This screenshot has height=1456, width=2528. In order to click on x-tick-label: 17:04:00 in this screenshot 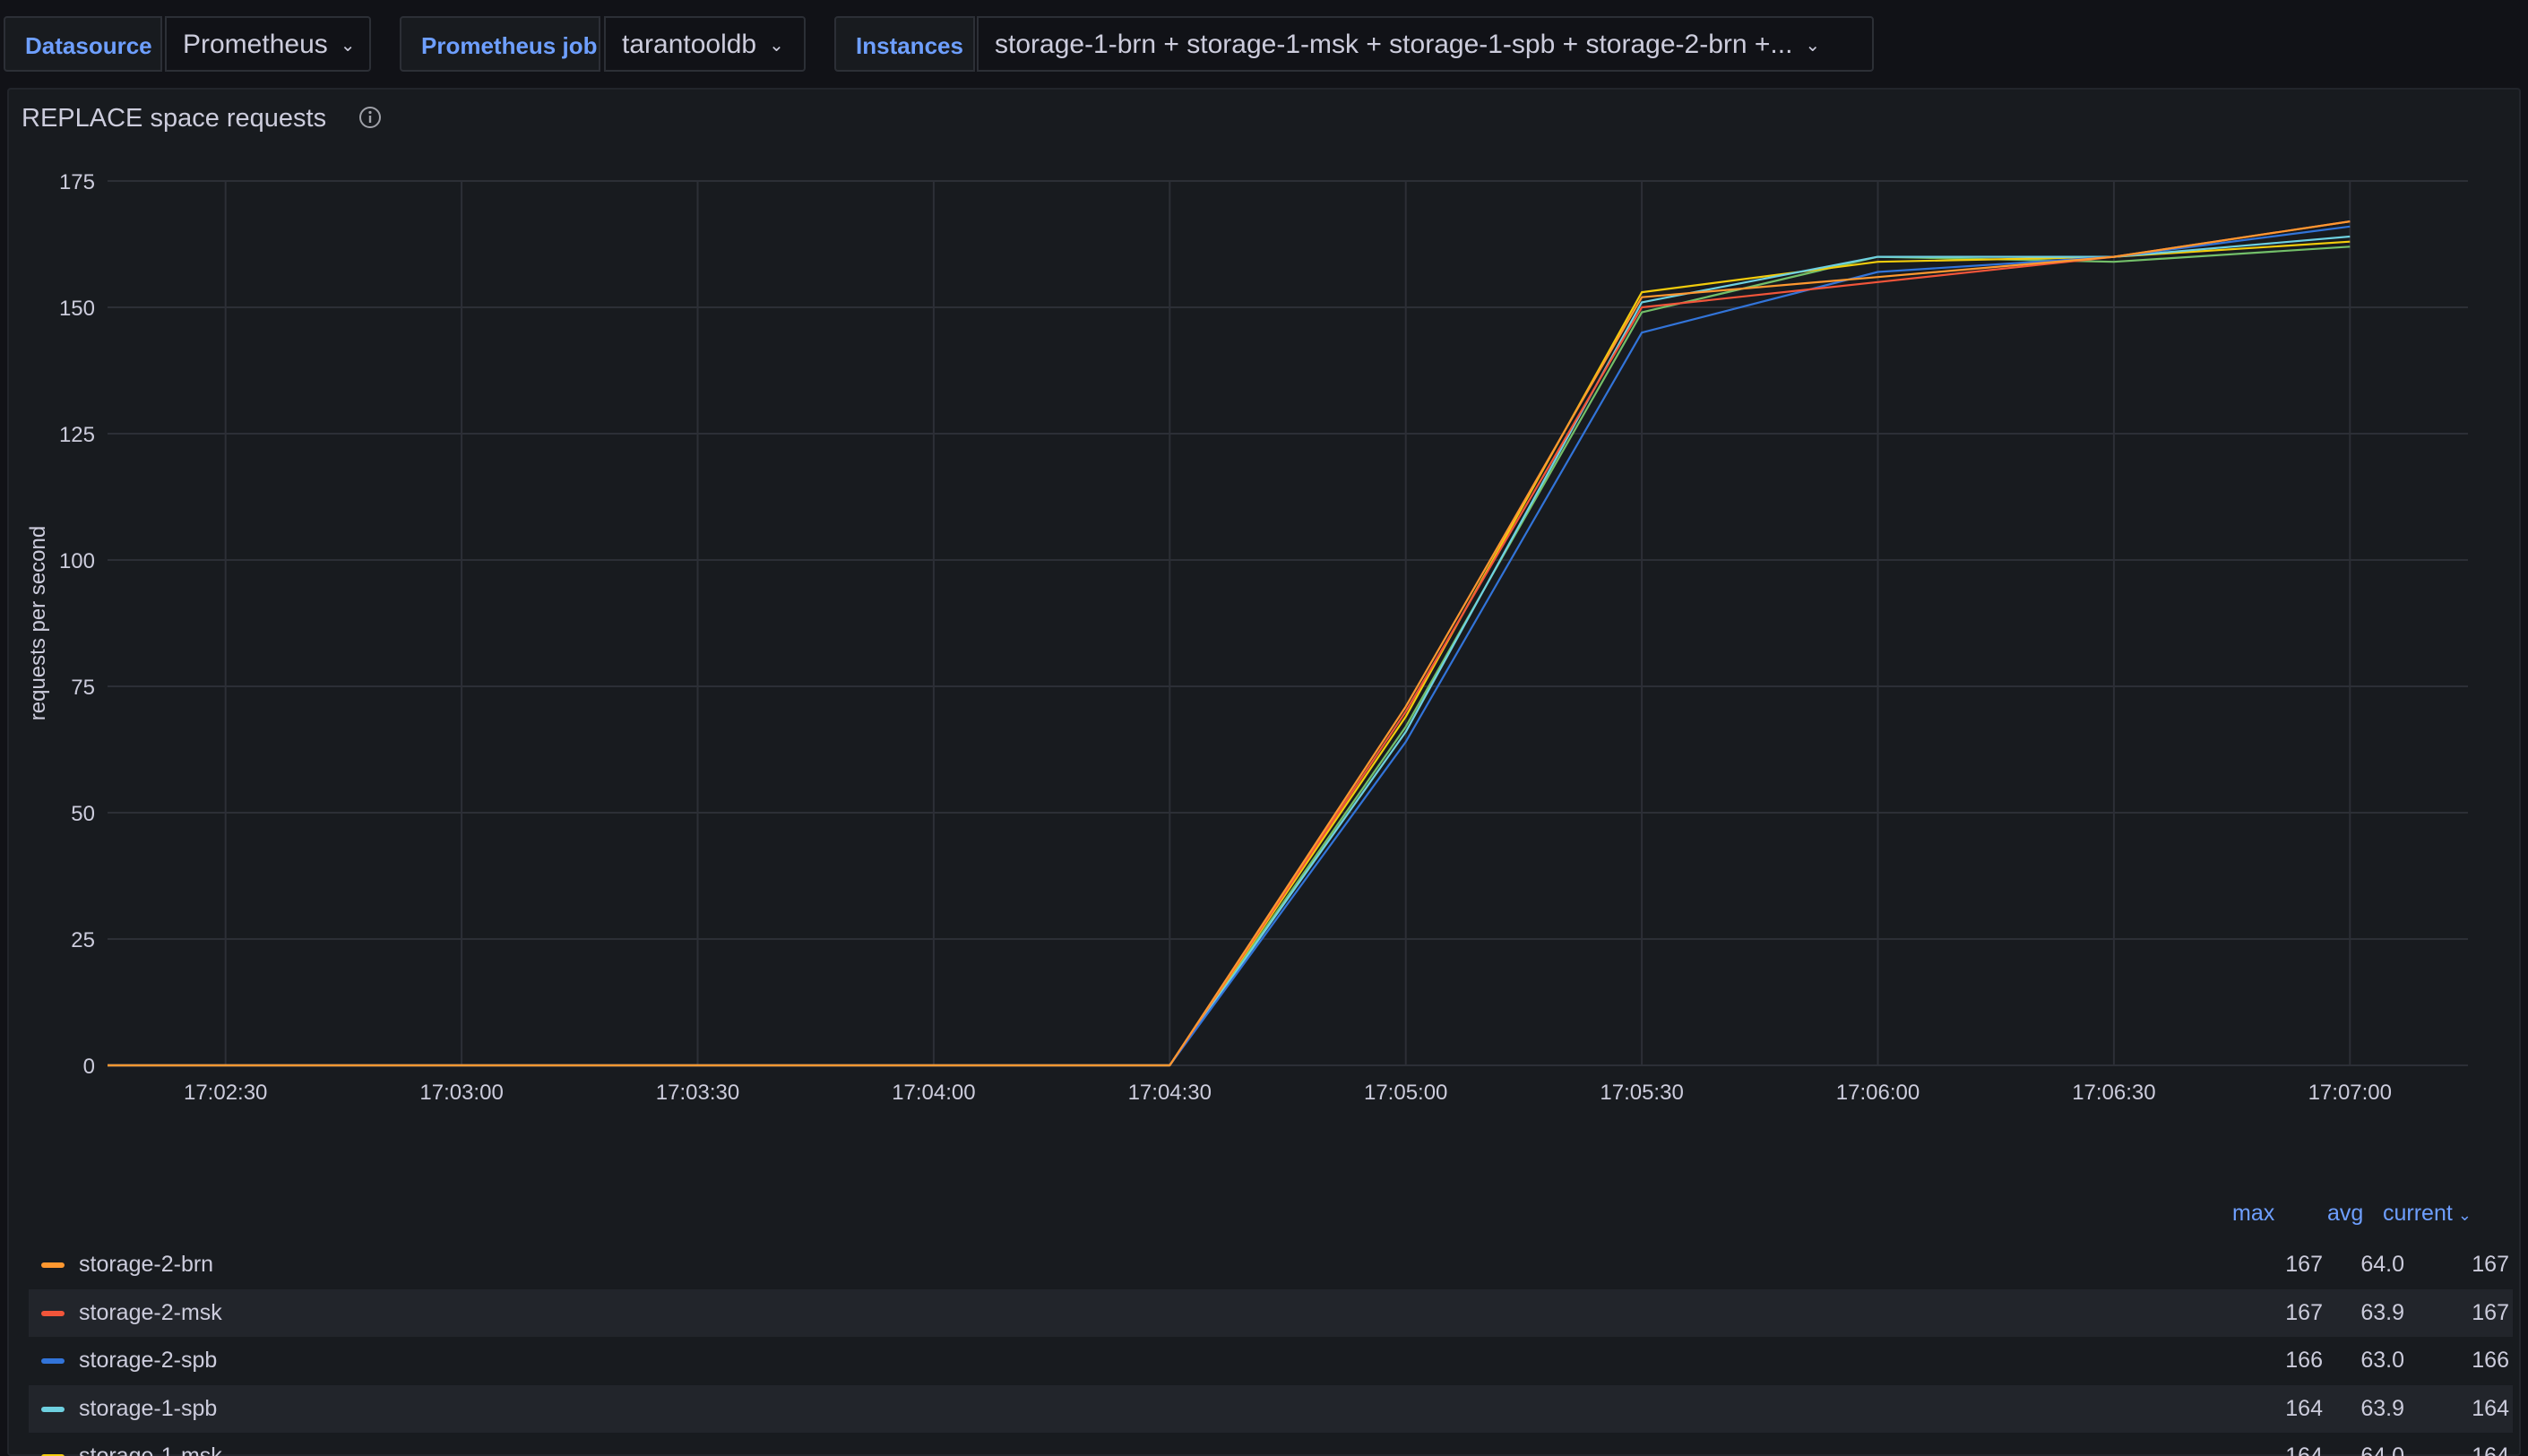, I will do `click(933, 1093)`.